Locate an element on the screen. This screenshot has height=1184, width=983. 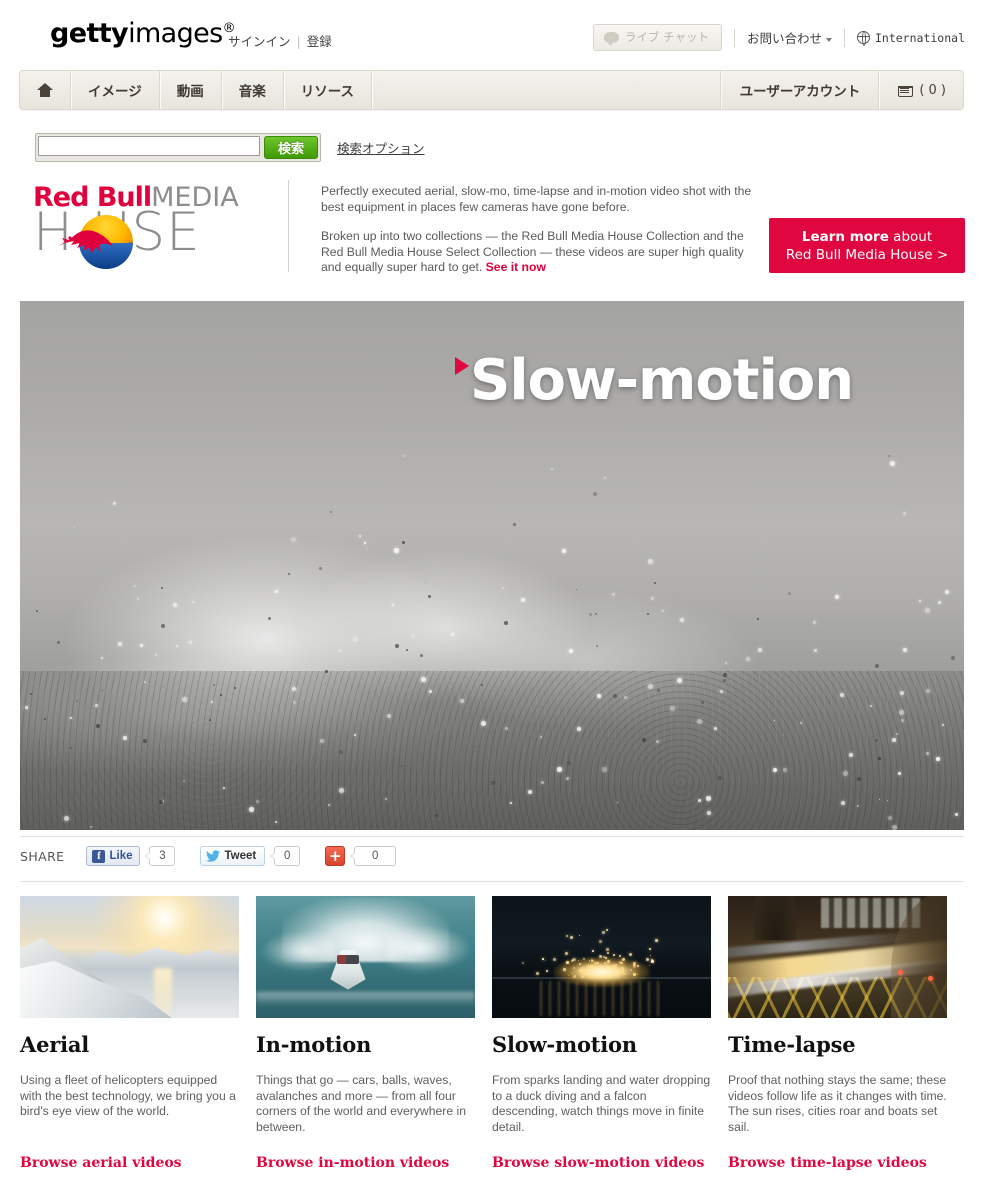
cart-count-label: ( 0 ) is located at coordinates (932, 90).